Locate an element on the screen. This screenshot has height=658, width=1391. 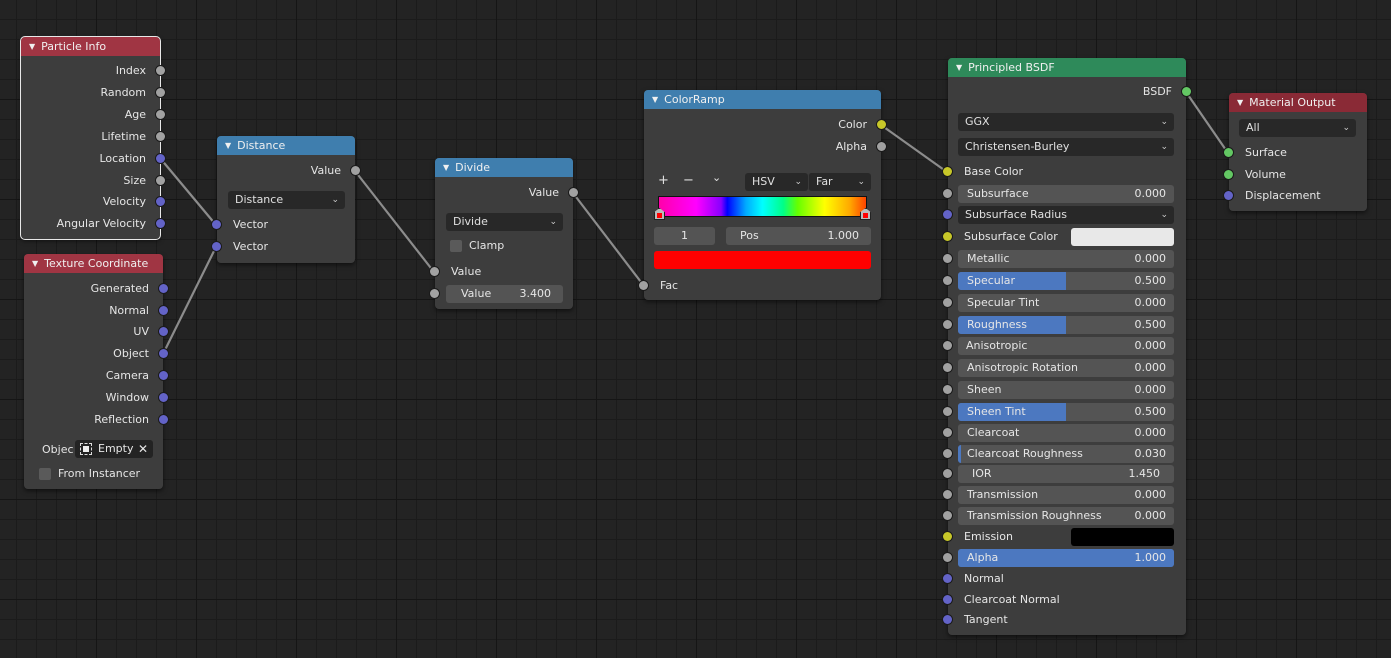
distance-node: ▼ Distance Value Distance ⌄ Vector Vector is located at coordinates (286, 199).